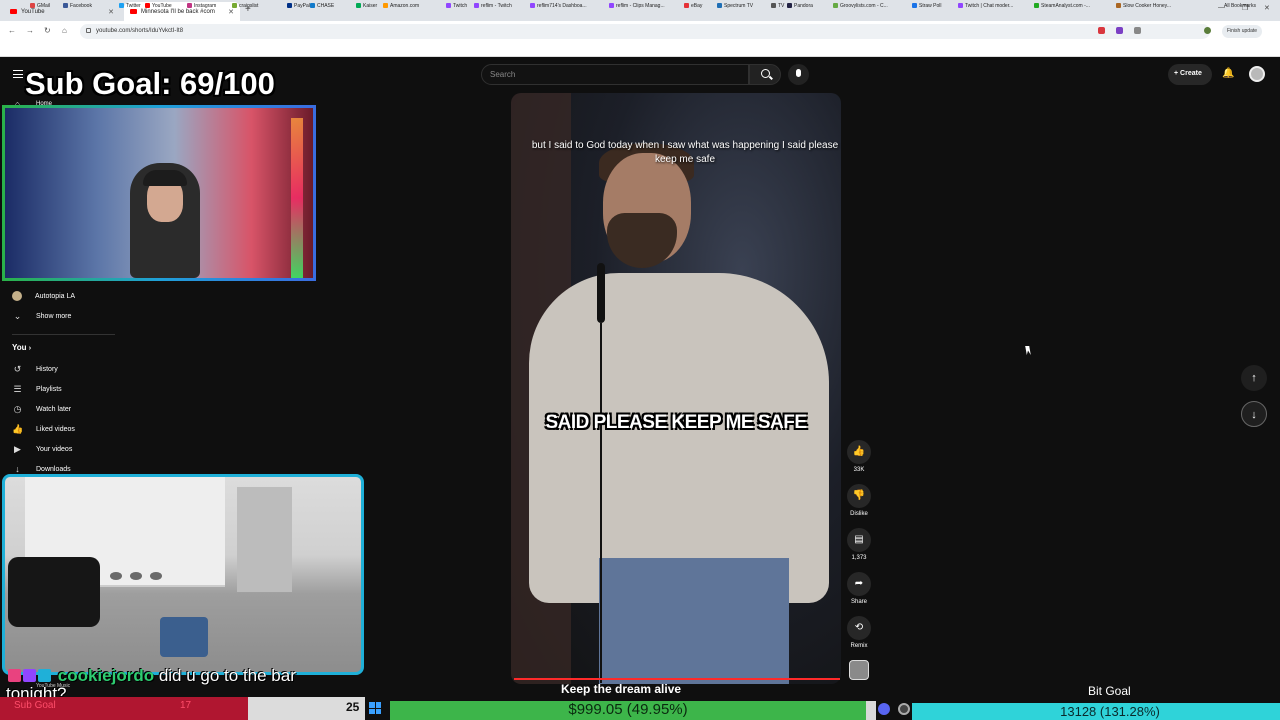  I want to click on bookmark-item: Straw Poll, so click(927, 6).